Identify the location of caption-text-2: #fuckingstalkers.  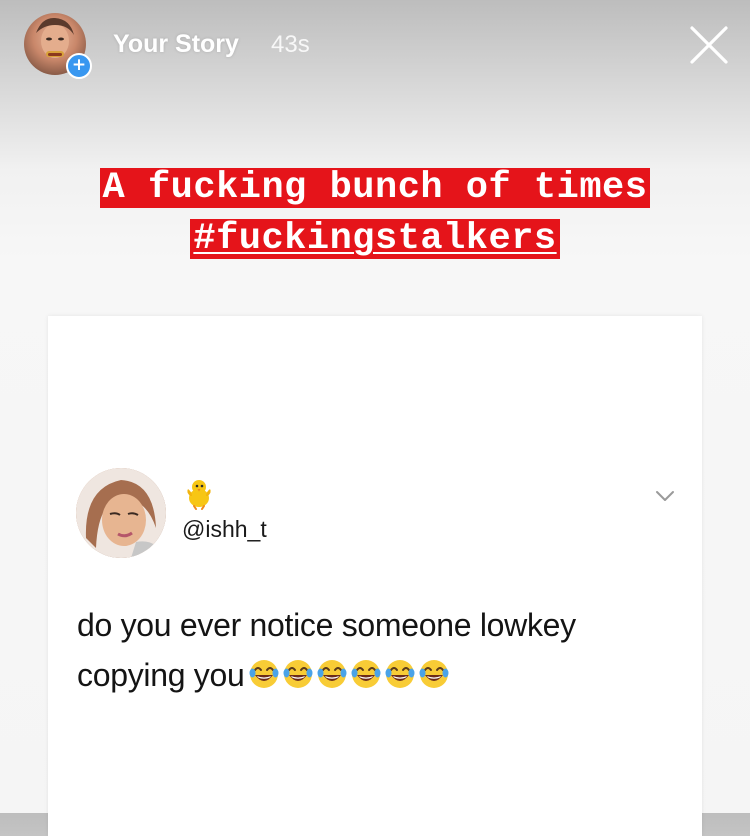
(375, 239).